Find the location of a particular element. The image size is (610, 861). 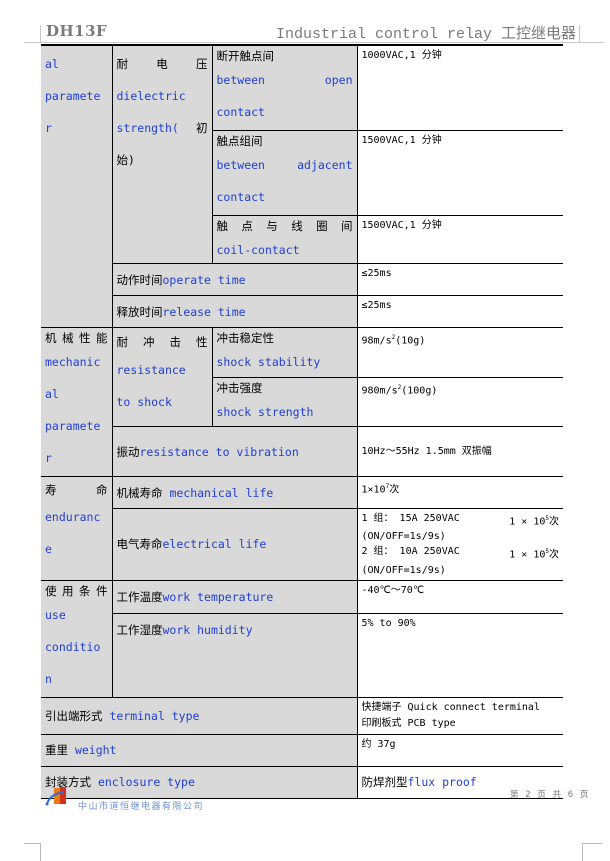

label-cn: 寿 命 is located at coordinates (76, 490).